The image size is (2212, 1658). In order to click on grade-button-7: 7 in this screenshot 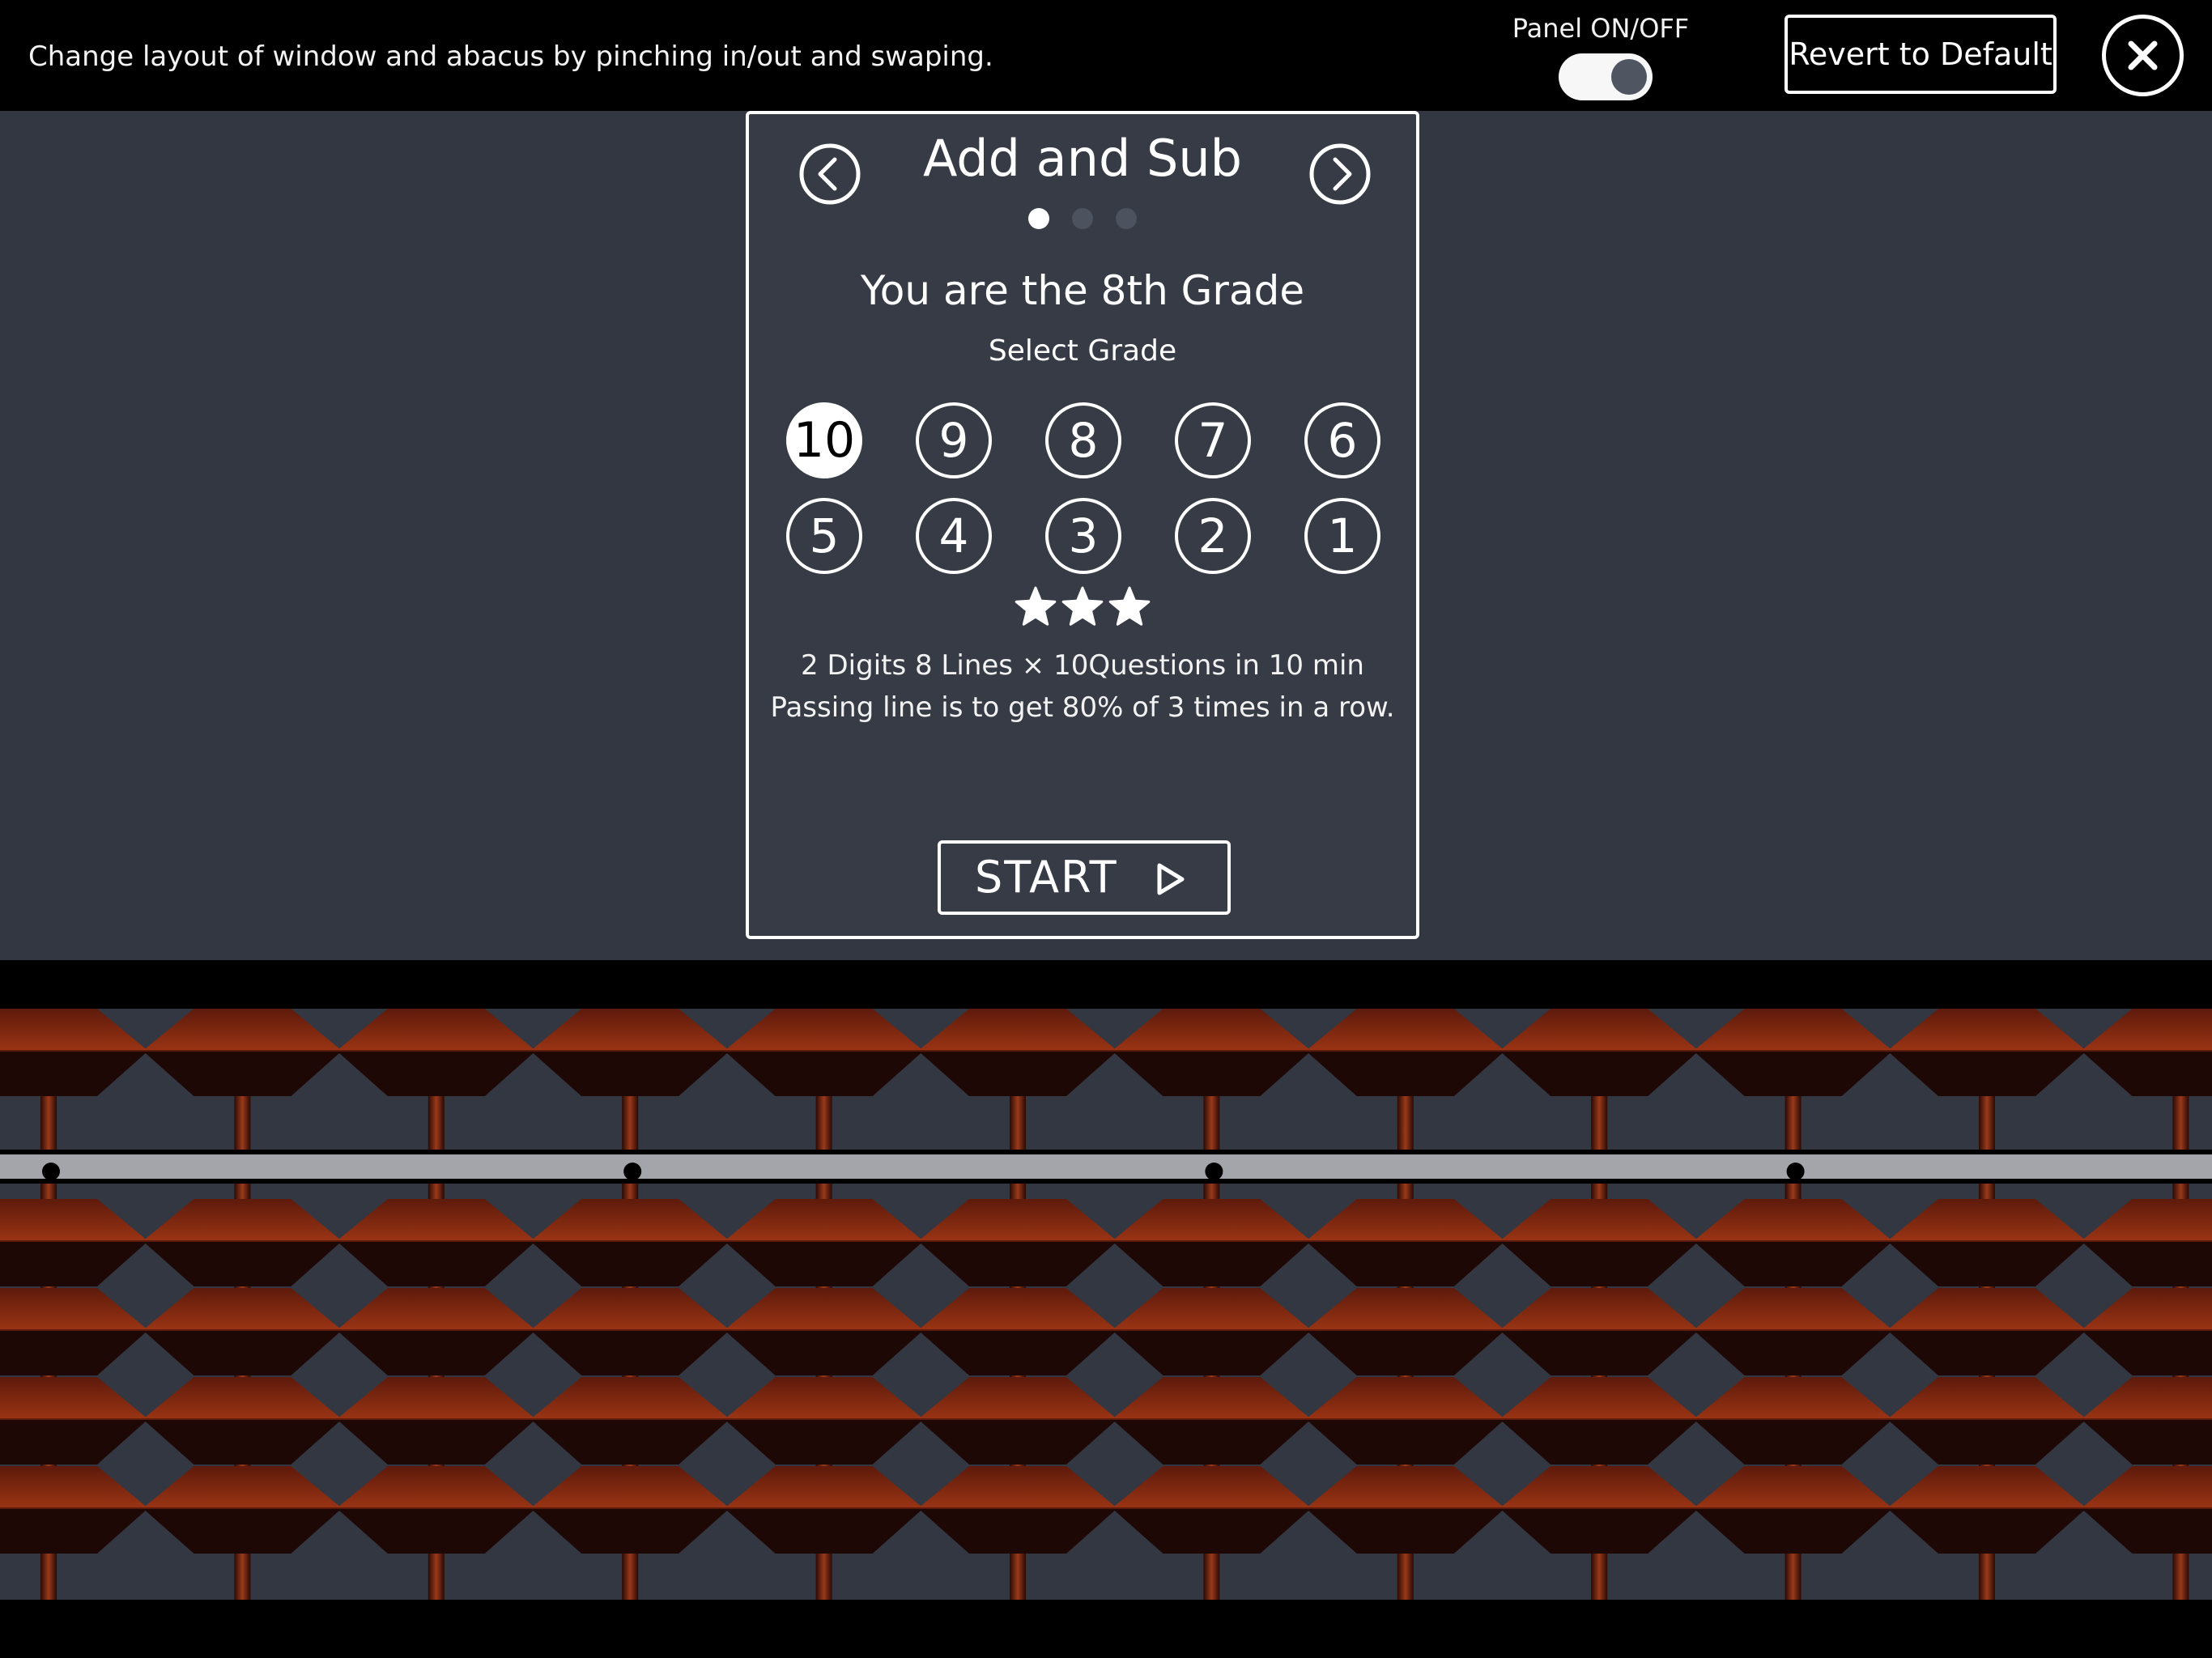, I will do `click(1213, 440)`.